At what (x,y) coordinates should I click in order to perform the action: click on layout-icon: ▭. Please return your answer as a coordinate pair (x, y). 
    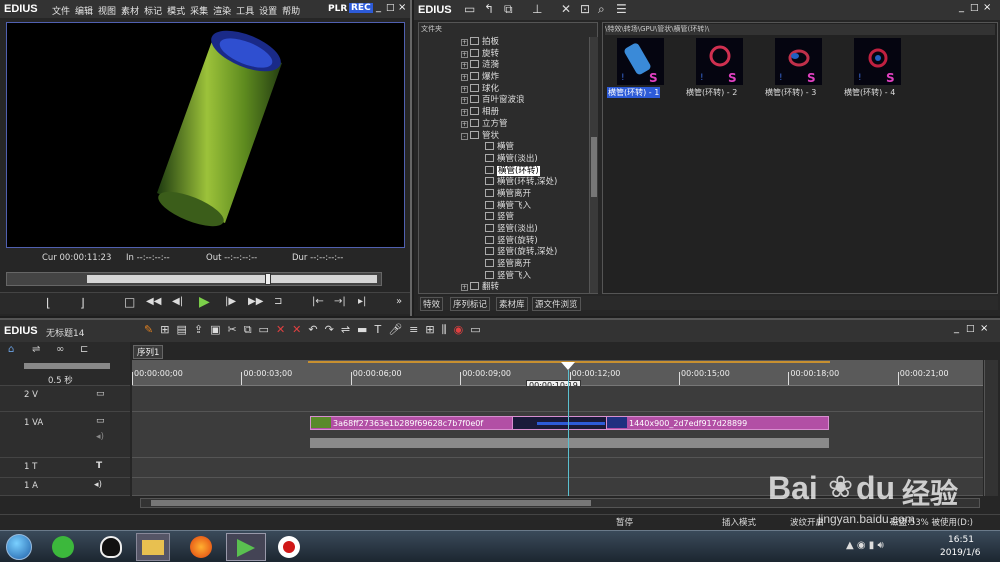
    Looking at the image, I should click on (475, 329).